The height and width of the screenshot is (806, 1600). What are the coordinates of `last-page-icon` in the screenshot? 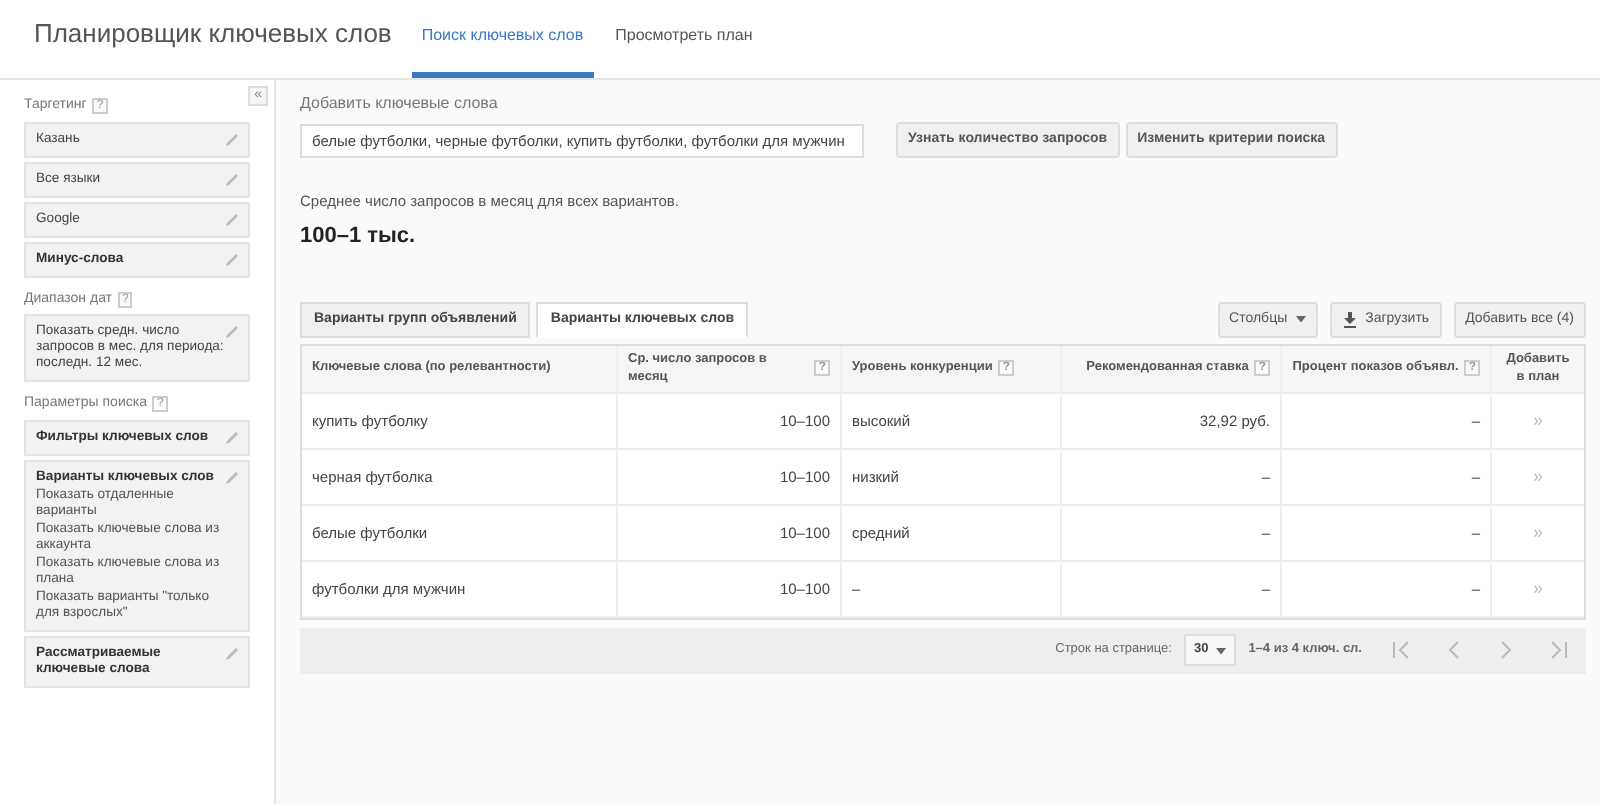 It's located at (1558, 650).